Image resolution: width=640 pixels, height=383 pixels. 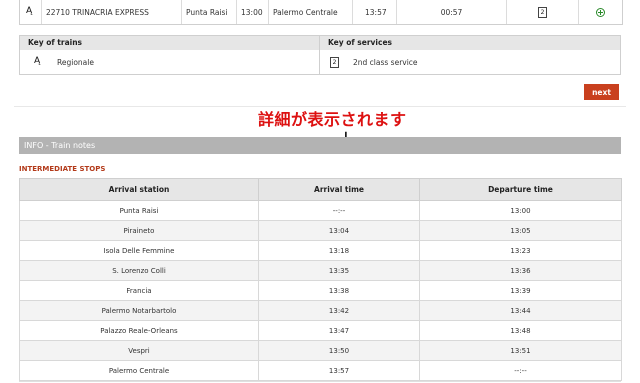 I want to click on arrival-time-cell: 13:18, so click(x=339, y=250).